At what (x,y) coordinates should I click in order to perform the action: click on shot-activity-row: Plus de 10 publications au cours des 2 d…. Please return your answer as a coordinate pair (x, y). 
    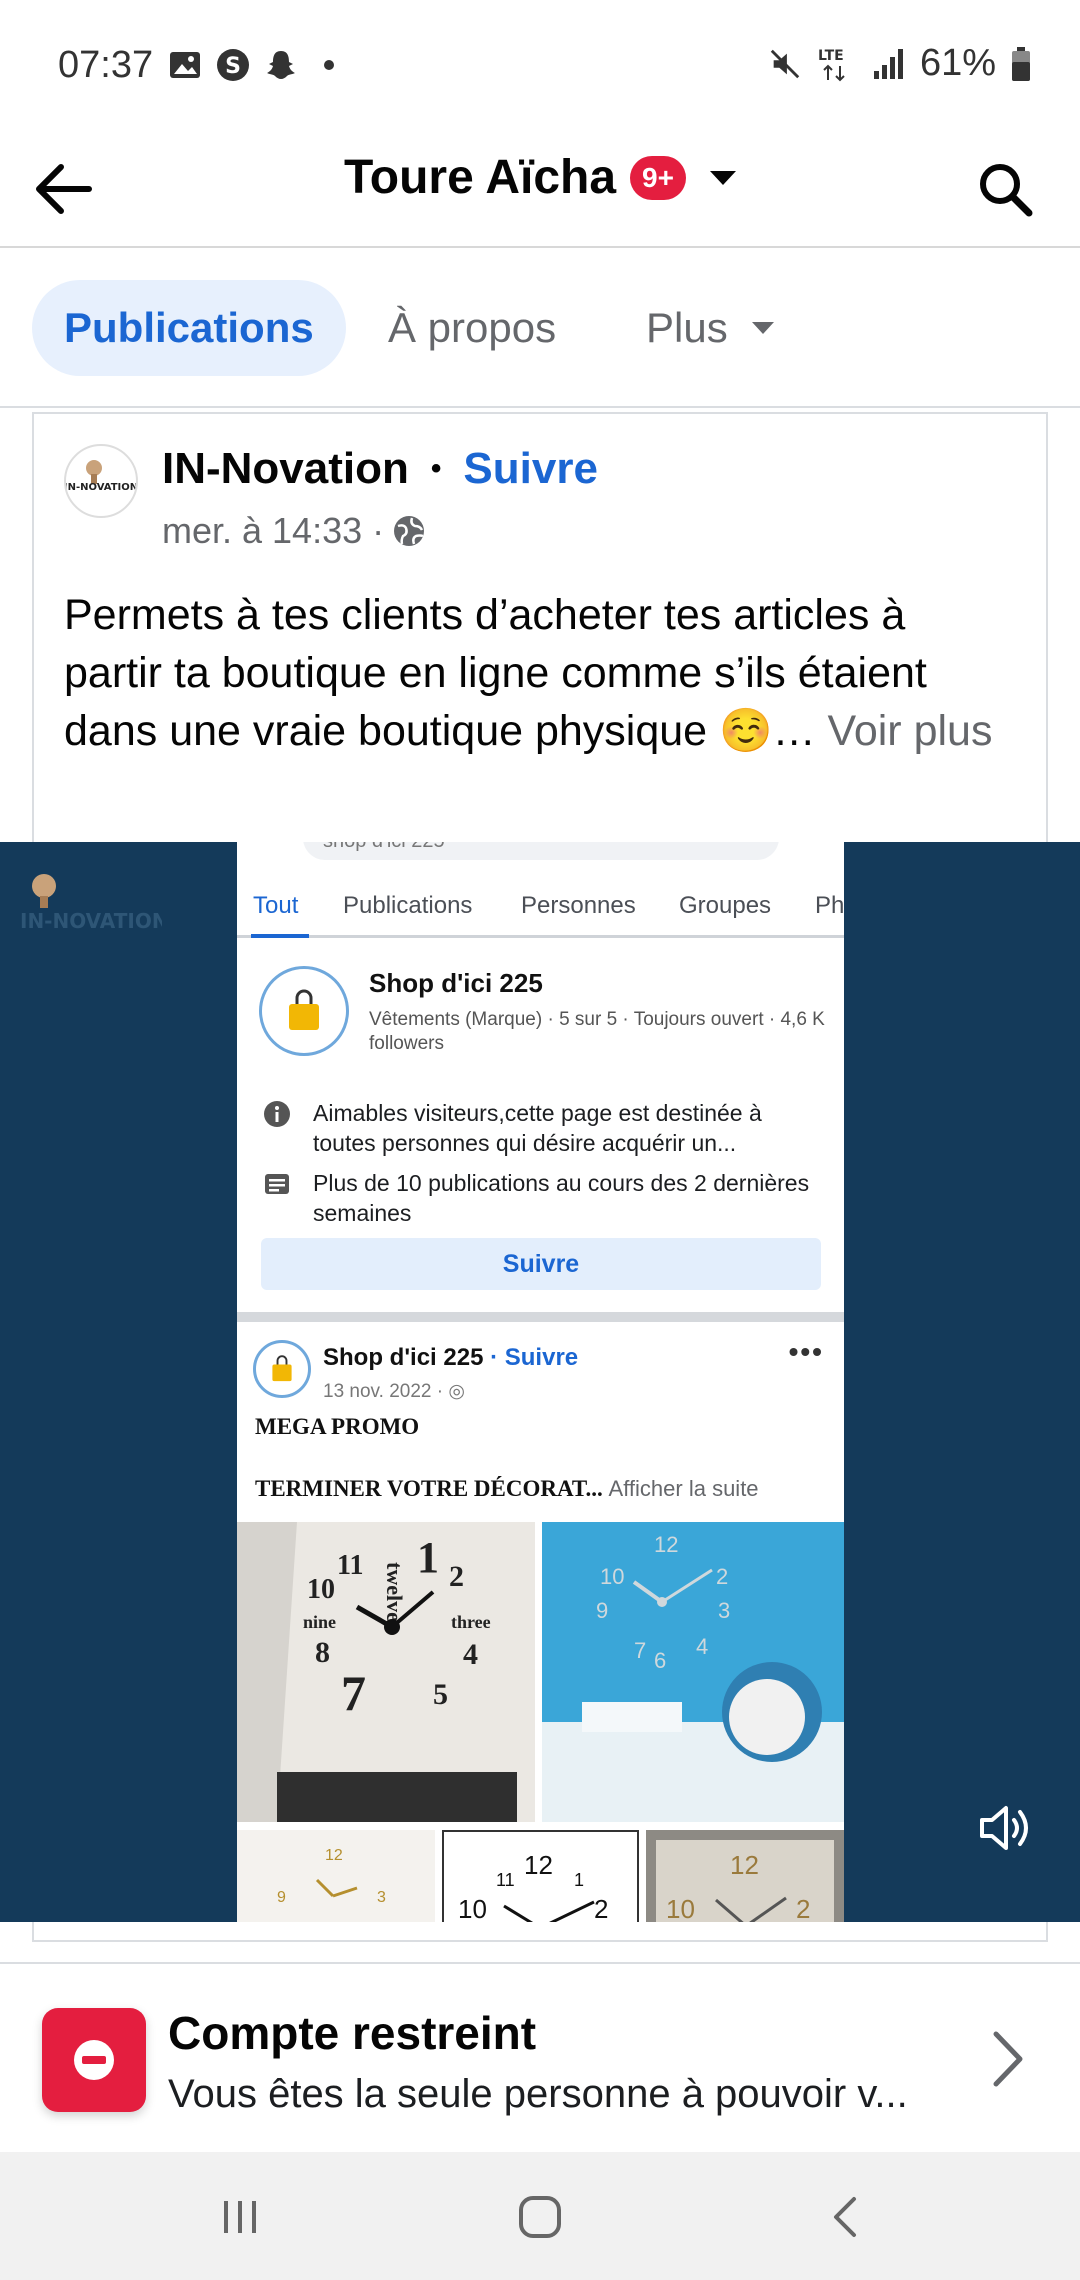
    Looking at the image, I should click on (543, 1198).